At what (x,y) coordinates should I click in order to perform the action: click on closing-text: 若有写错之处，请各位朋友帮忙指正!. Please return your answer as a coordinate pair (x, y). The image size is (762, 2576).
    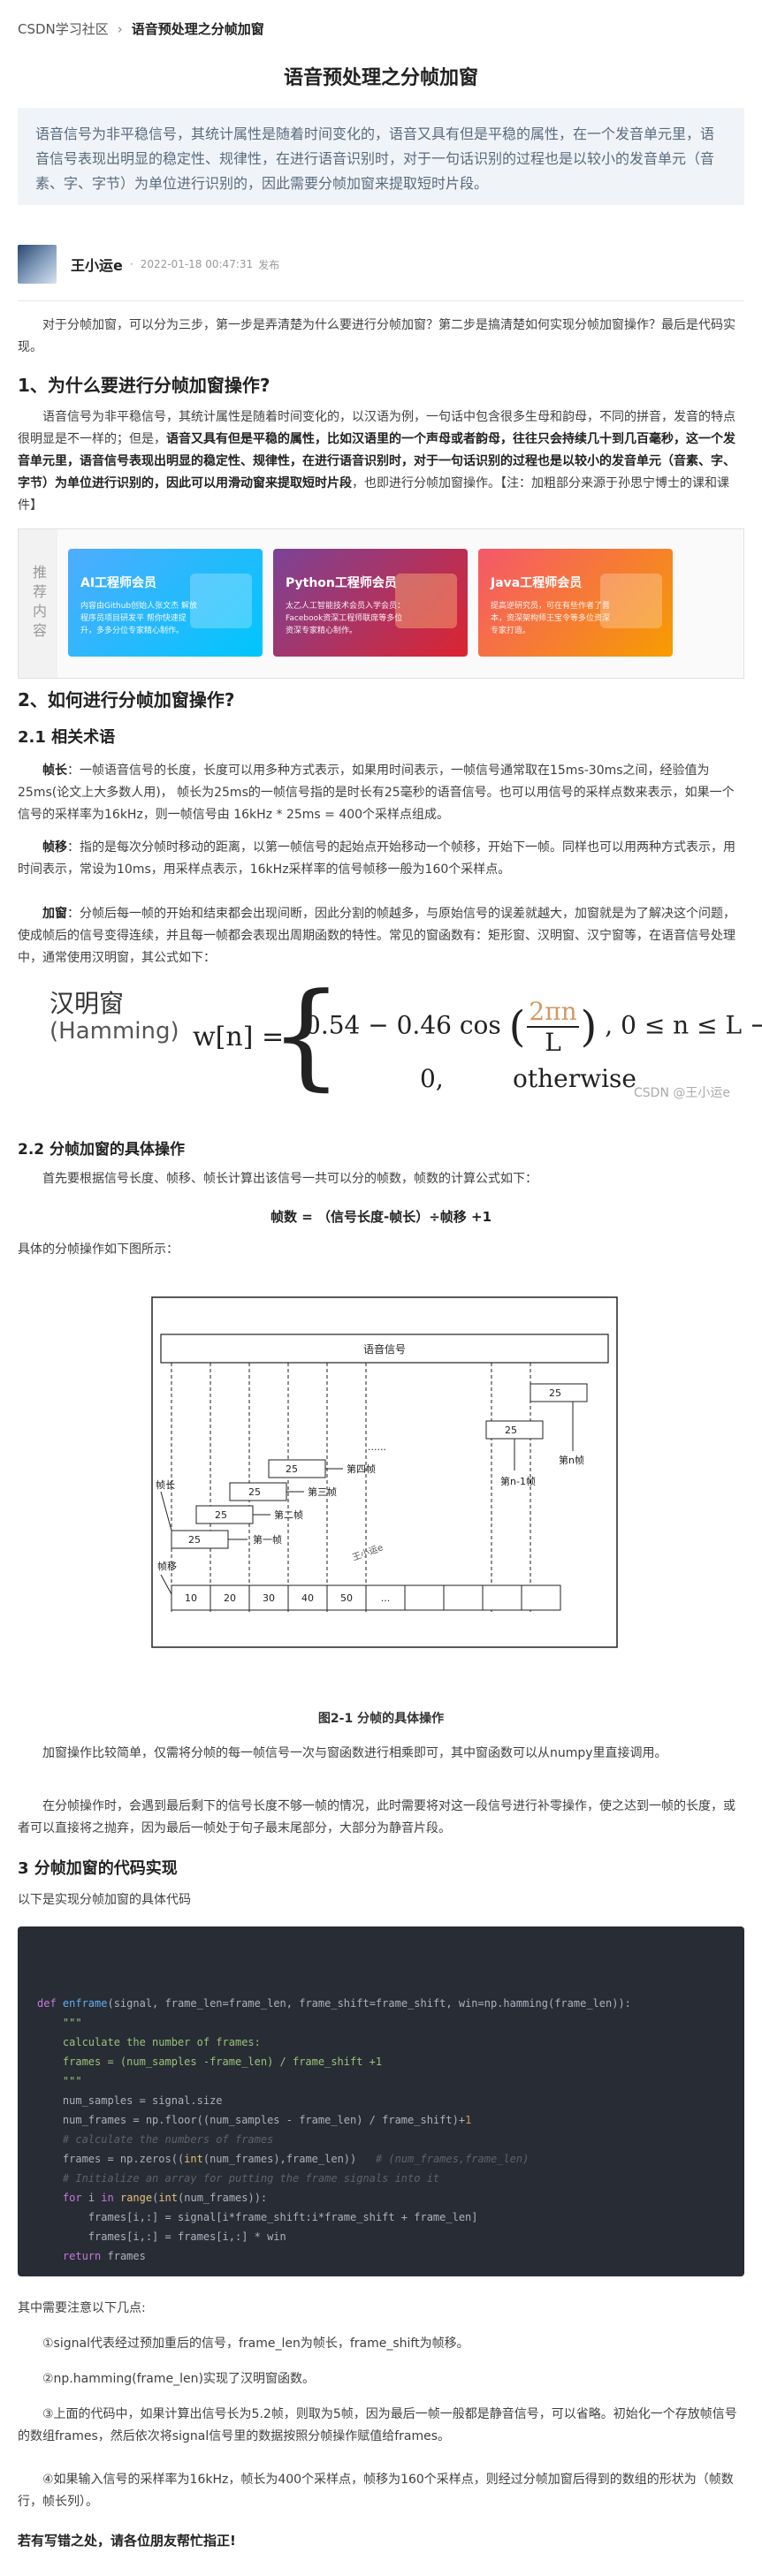
    Looking at the image, I should click on (127, 2541).